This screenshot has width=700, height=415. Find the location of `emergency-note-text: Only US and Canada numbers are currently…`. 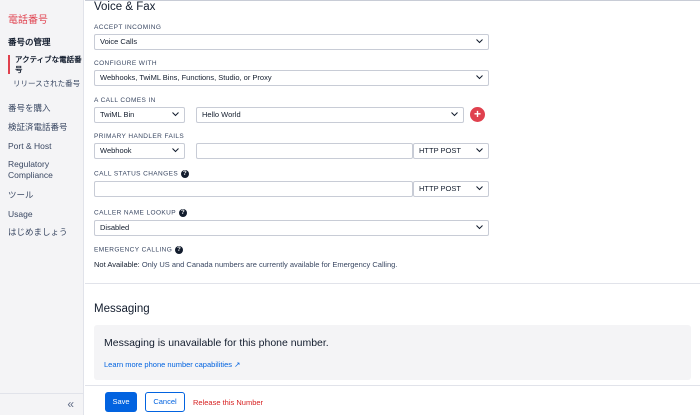

emergency-note-text: Only US and Canada numbers are currently… is located at coordinates (269, 264).